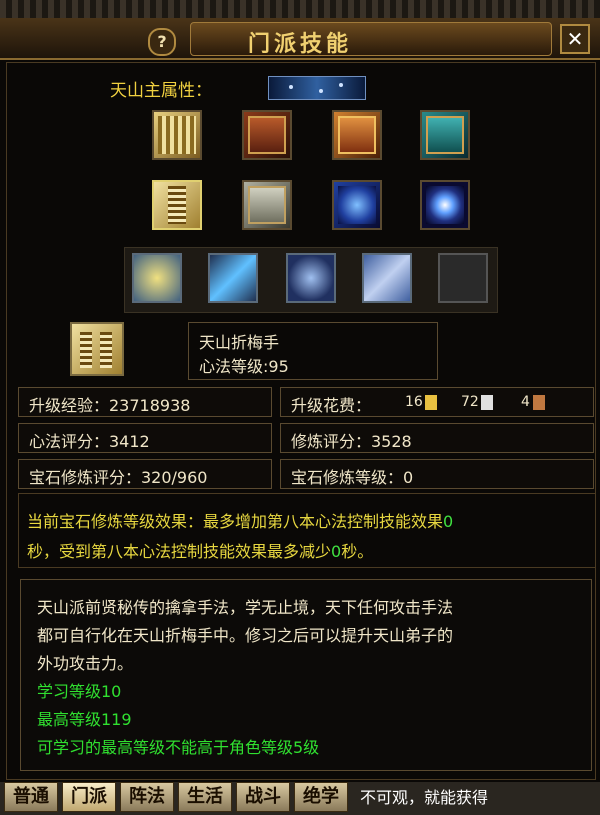 The image size is (600, 815). What do you see at coordinates (179, 551) in the screenshot?
I see `effect-text-2a: 秒，受到第八本心法控制技能效果最多减少` at bounding box center [179, 551].